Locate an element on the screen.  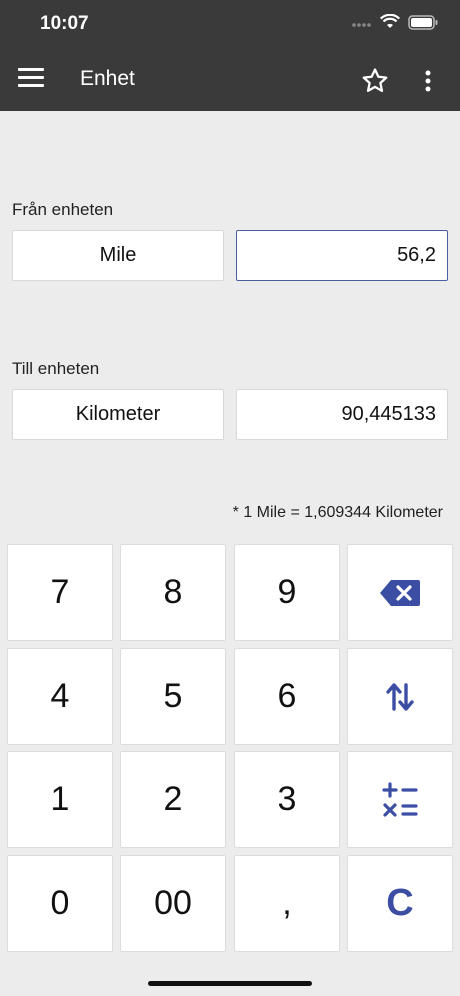
swap-icon is located at coordinates (400, 696).